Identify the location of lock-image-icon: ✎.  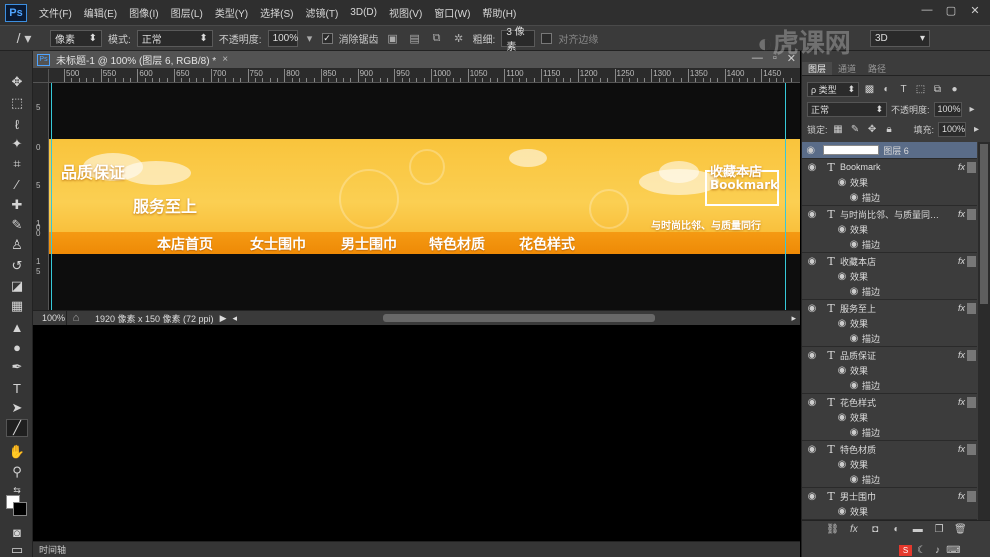
(855, 129).